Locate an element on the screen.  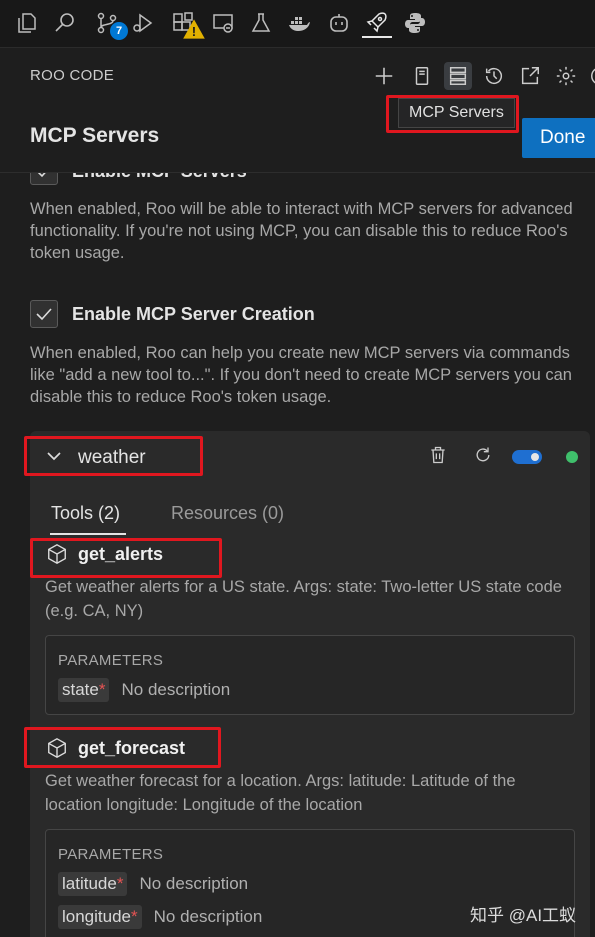
docker-icon is located at coordinates (299, 23).